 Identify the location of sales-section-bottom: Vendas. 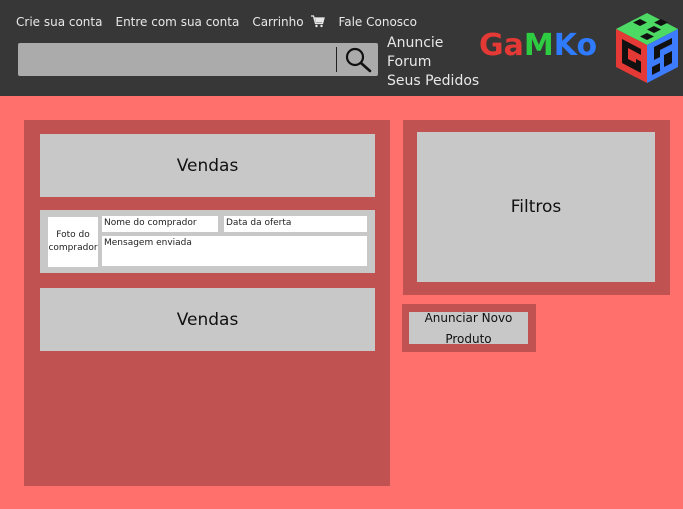
(207, 319).